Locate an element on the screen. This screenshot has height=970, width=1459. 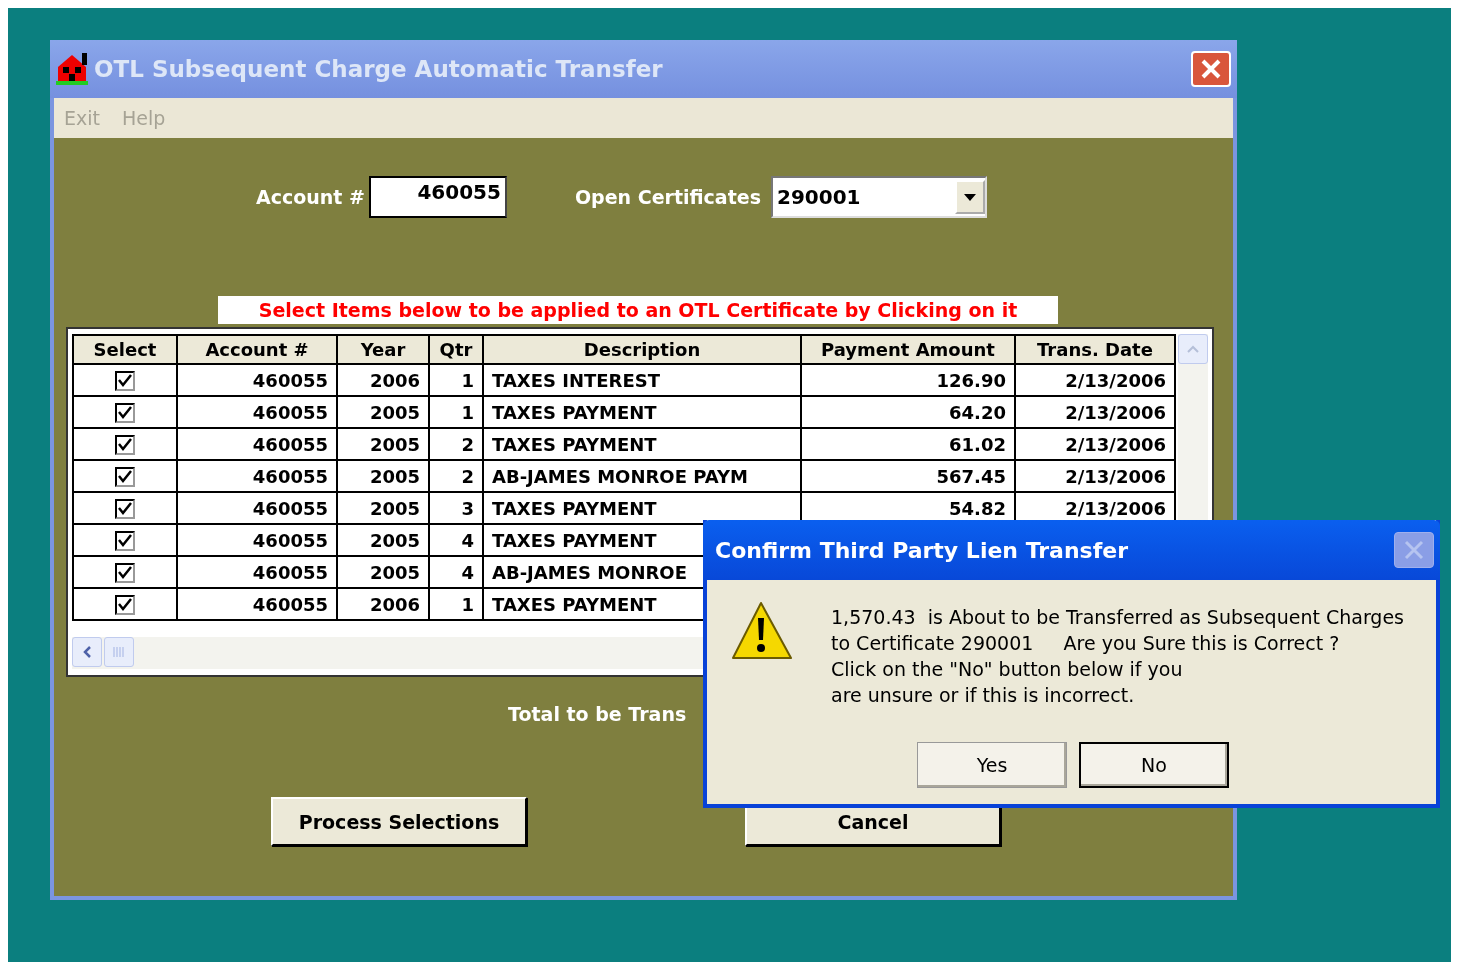
table-cell: 567.45 is located at coordinates (908, 476).